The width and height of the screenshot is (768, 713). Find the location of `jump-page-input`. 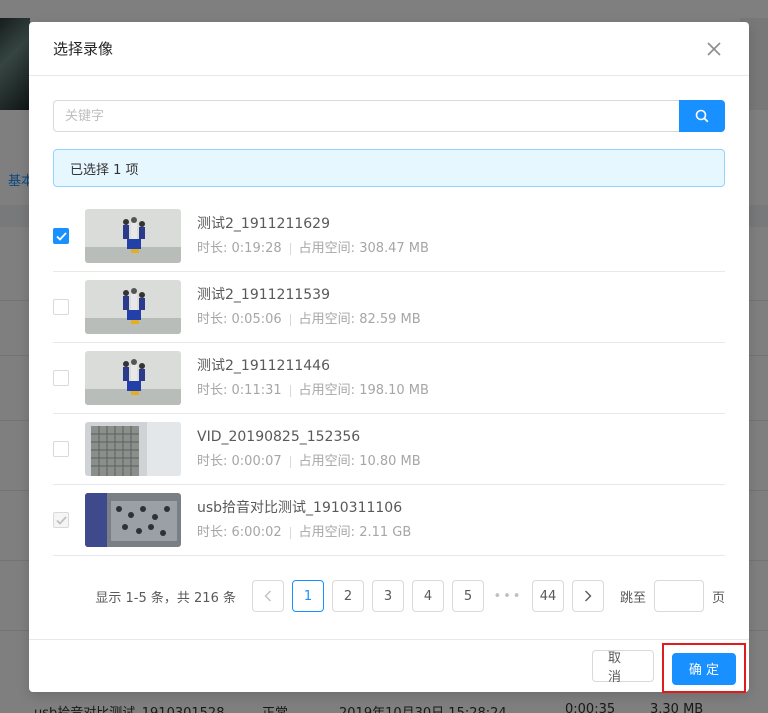

jump-page-input is located at coordinates (678, 596).